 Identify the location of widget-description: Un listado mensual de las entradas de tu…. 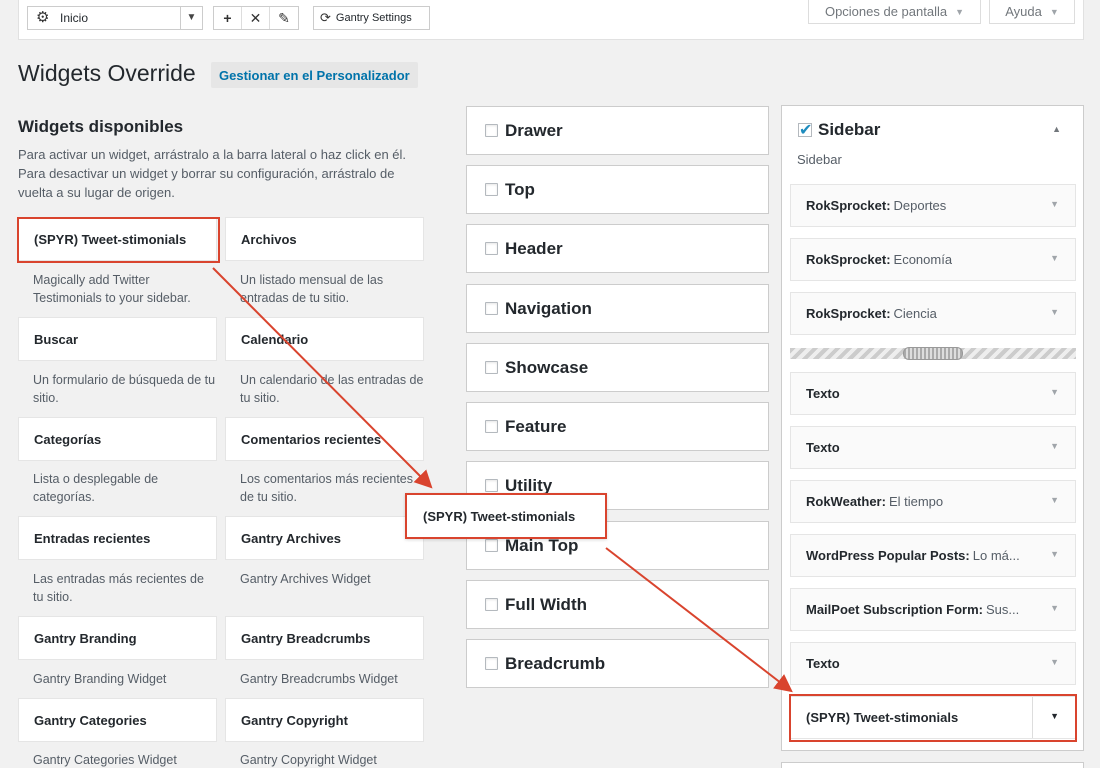
(312, 289).